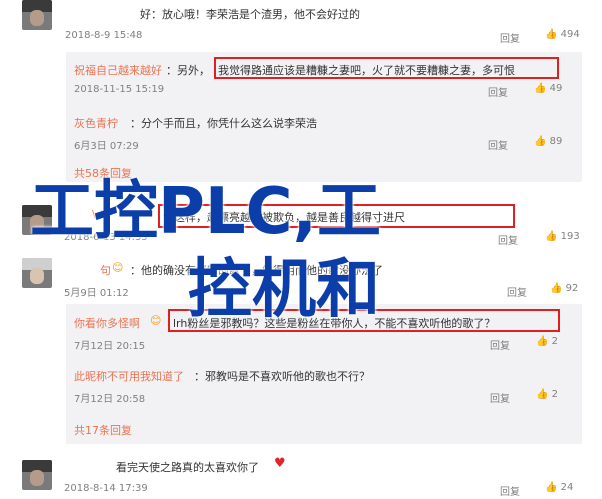  Describe the element at coordinates (110, 399) in the screenshot. I see `reply-date: 7月12日 20:58` at that location.